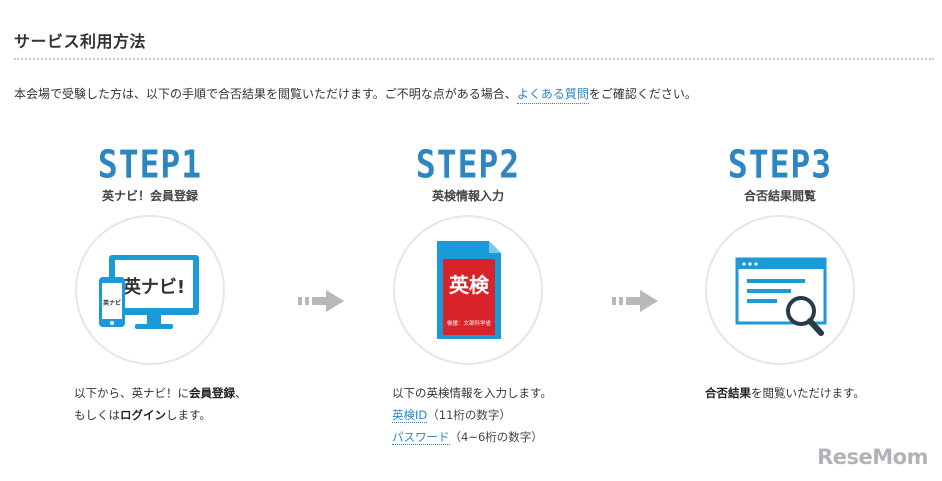  I want to click on eiken-document-icon: 英検 後援：文部科学省, so click(469, 290).